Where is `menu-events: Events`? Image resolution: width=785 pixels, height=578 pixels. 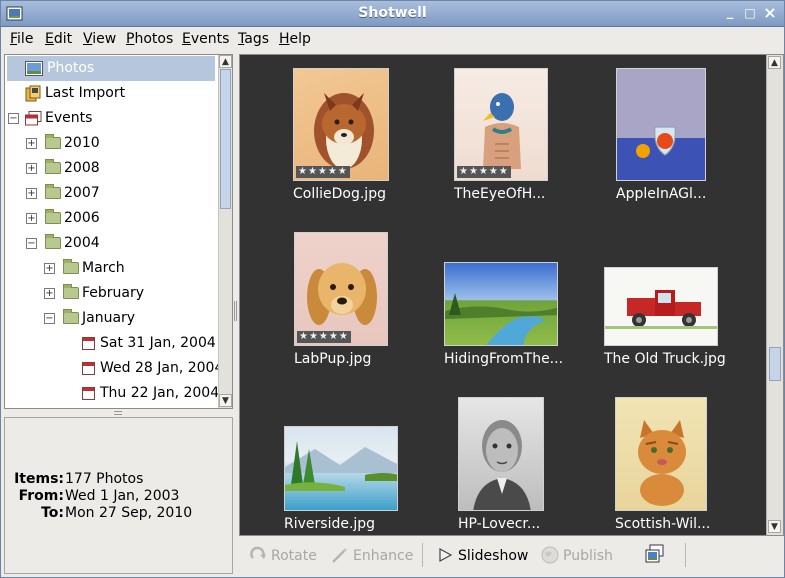 menu-events: Events is located at coordinates (205, 39).